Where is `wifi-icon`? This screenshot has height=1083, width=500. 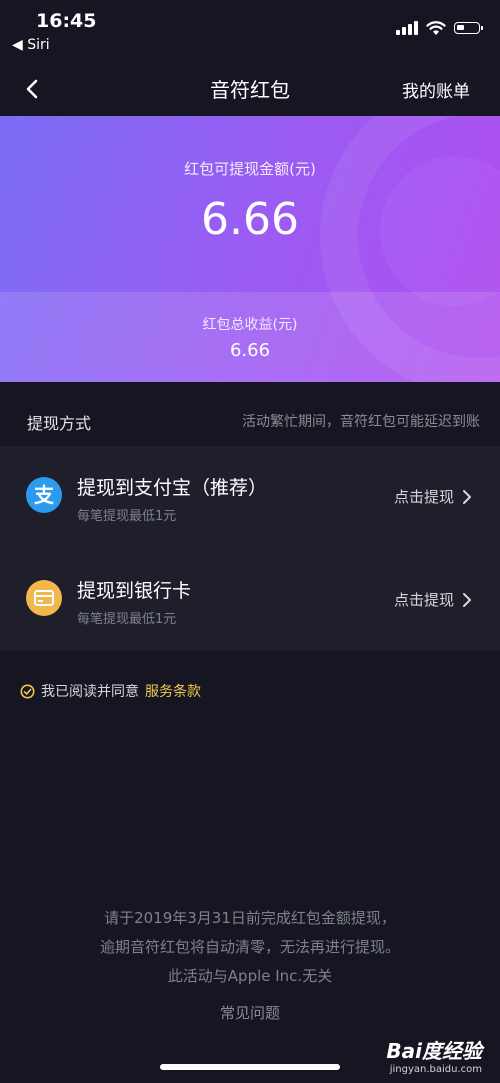
wifi-icon is located at coordinates (436, 27).